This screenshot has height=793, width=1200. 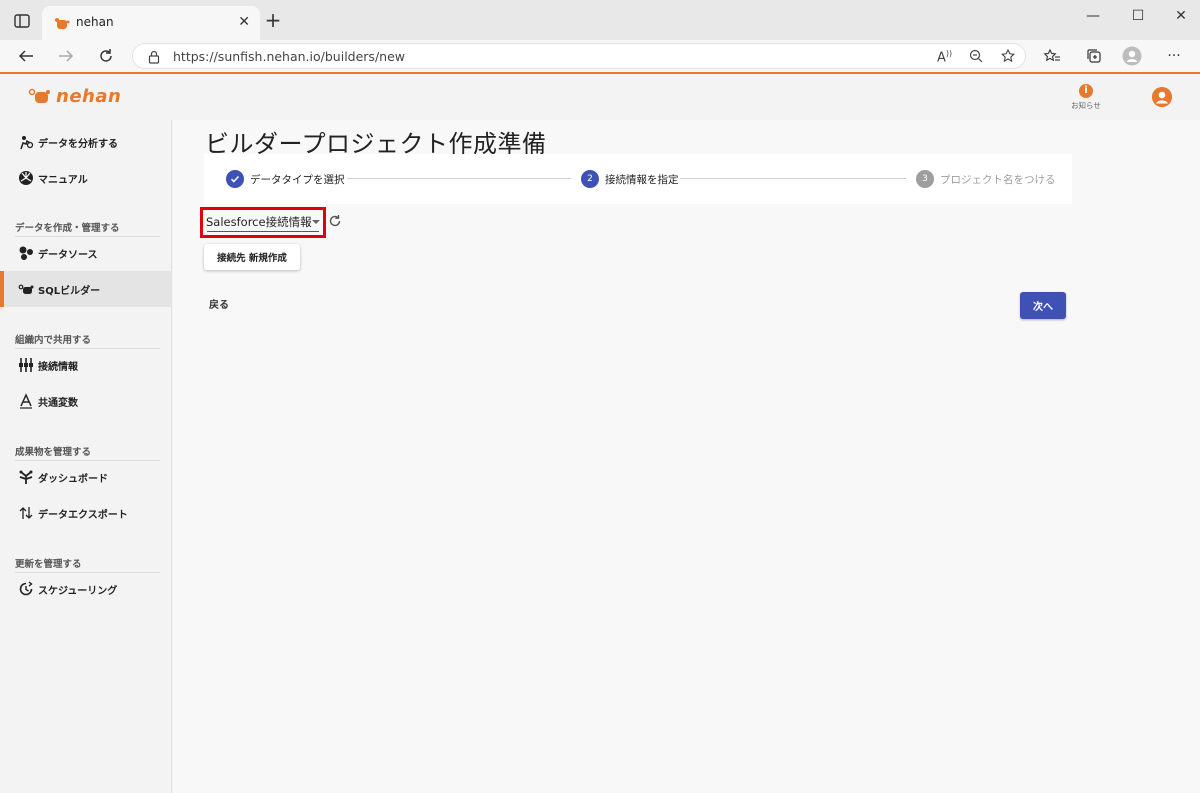 What do you see at coordinates (1043, 305) in the screenshot?
I see `next-button: 次へ` at bounding box center [1043, 305].